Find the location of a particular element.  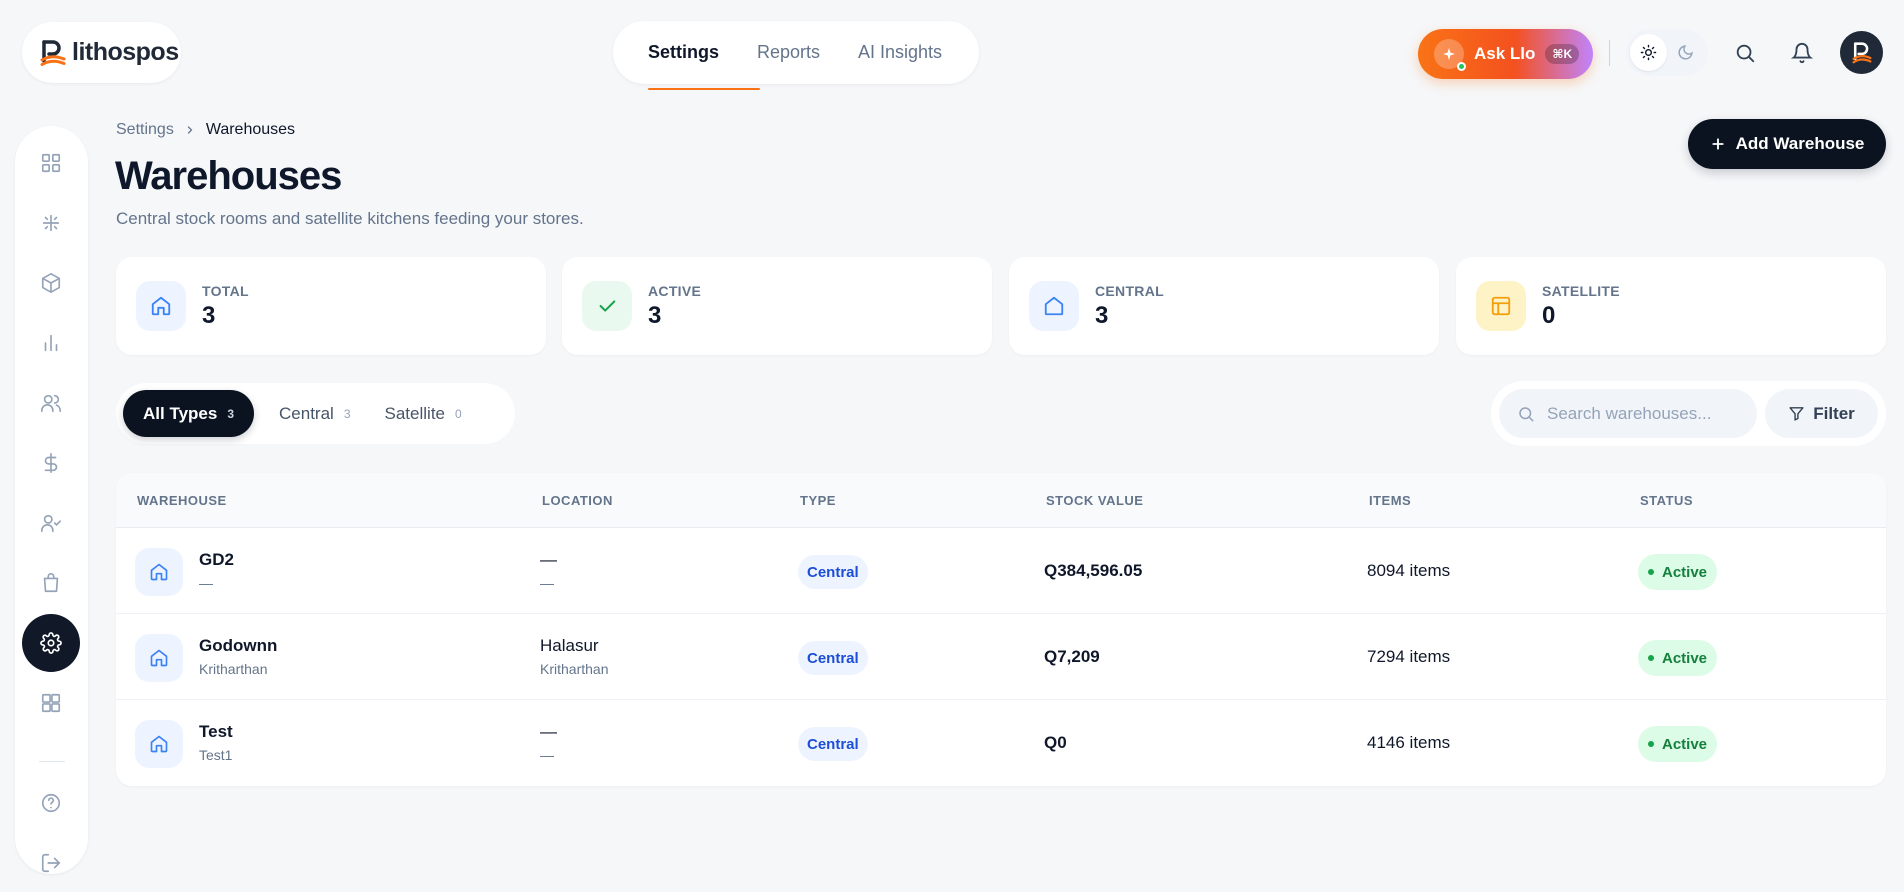

logo-mark-icon is located at coordinates (53, 53).